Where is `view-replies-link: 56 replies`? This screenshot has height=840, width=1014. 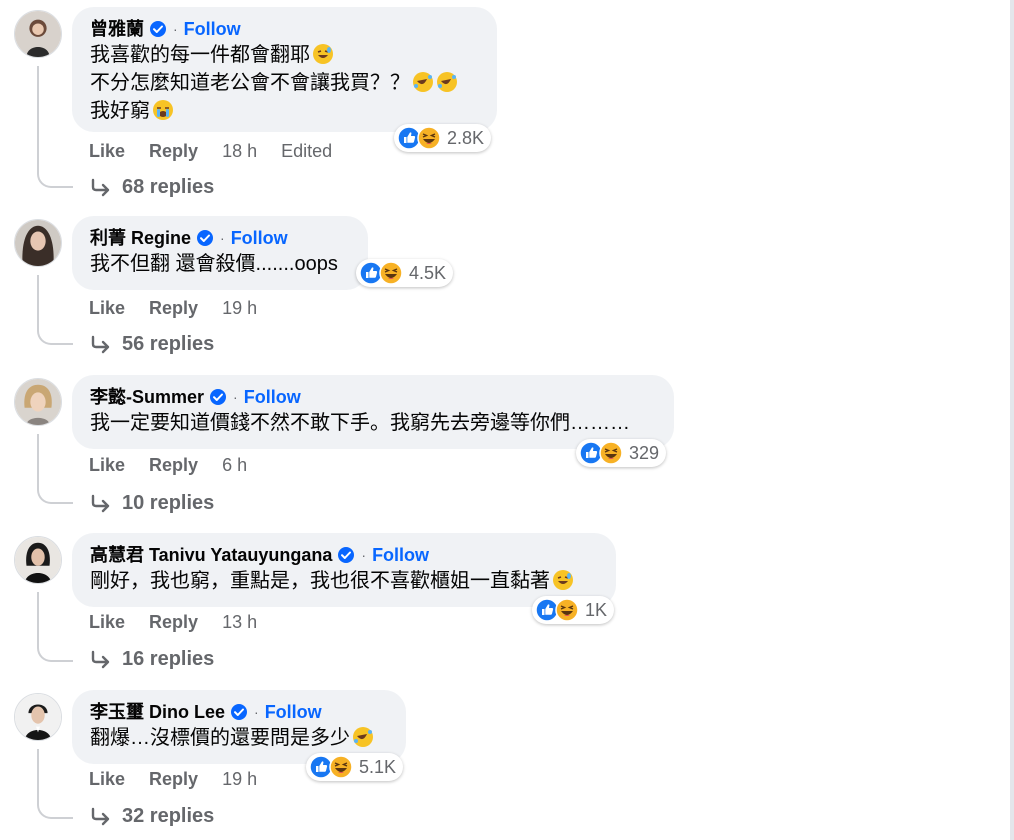
view-replies-link: 56 replies is located at coordinates (152, 344).